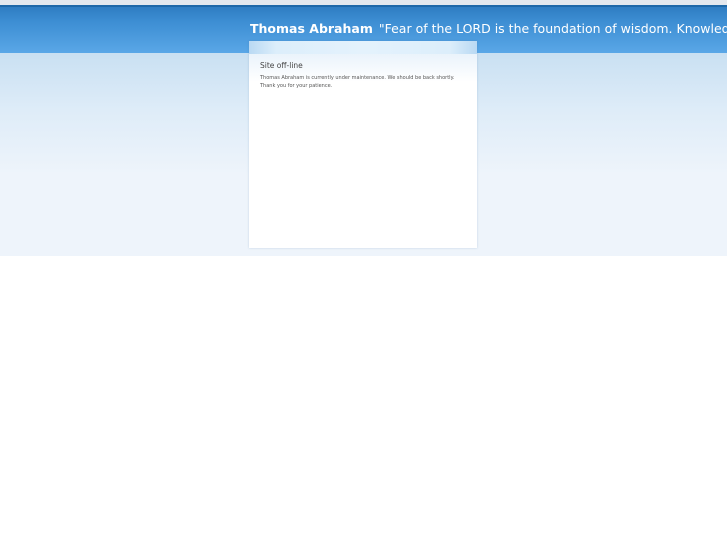  Describe the element at coordinates (296, 86) in the screenshot. I see `offline-message-line: Thank you for your patience.` at that location.